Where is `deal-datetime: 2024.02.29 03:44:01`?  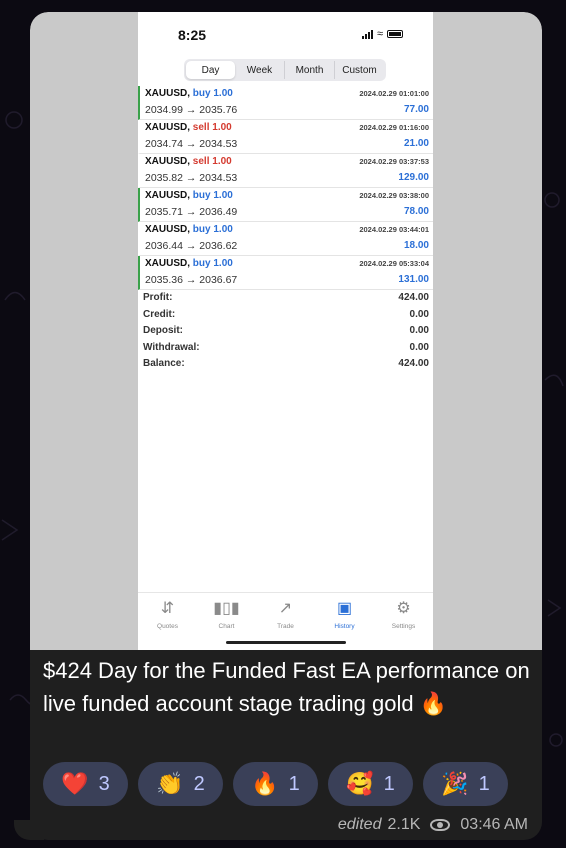 deal-datetime: 2024.02.29 03:44:01 is located at coordinates (394, 229).